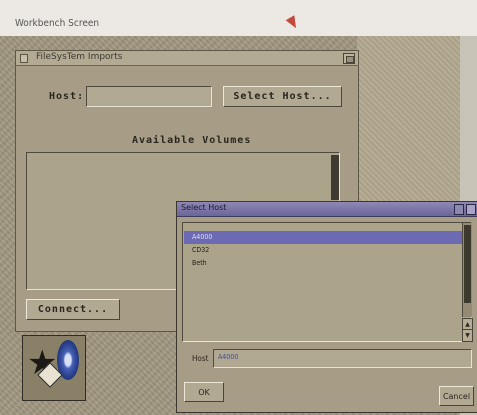  What do you see at coordinates (456, 396) in the screenshot?
I see `cancel-button: Cancel` at bounding box center [456, 396].